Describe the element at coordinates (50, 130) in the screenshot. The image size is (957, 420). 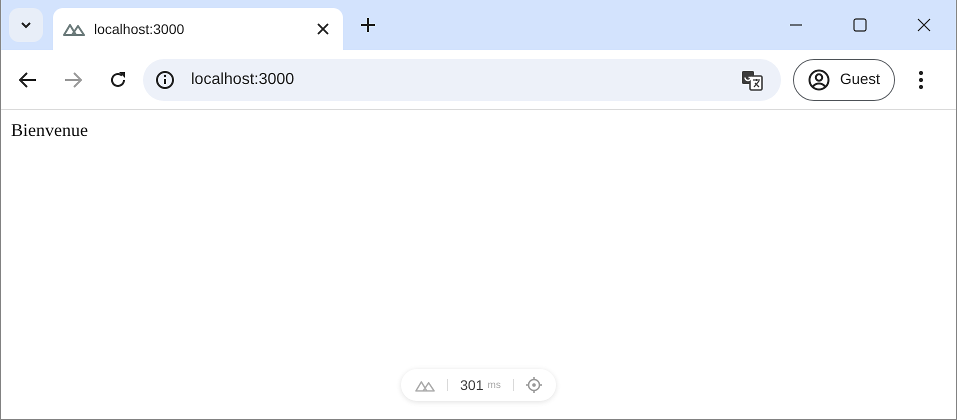
I see `welcome-text: Bienvenue` at that location.